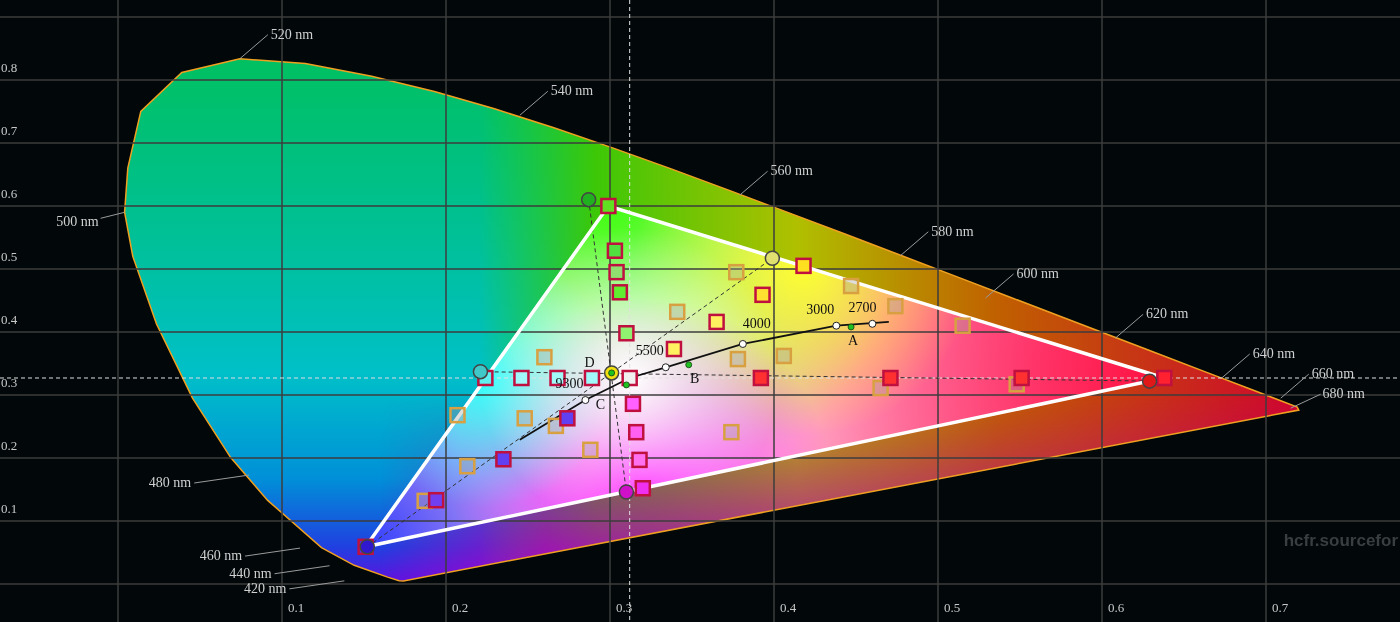 The image size is (1400, 622). What do you see at coordinates (170, 482) in the screenshot?
I see `wavelength-label: 480 nm` at bounding box center [170, 482].